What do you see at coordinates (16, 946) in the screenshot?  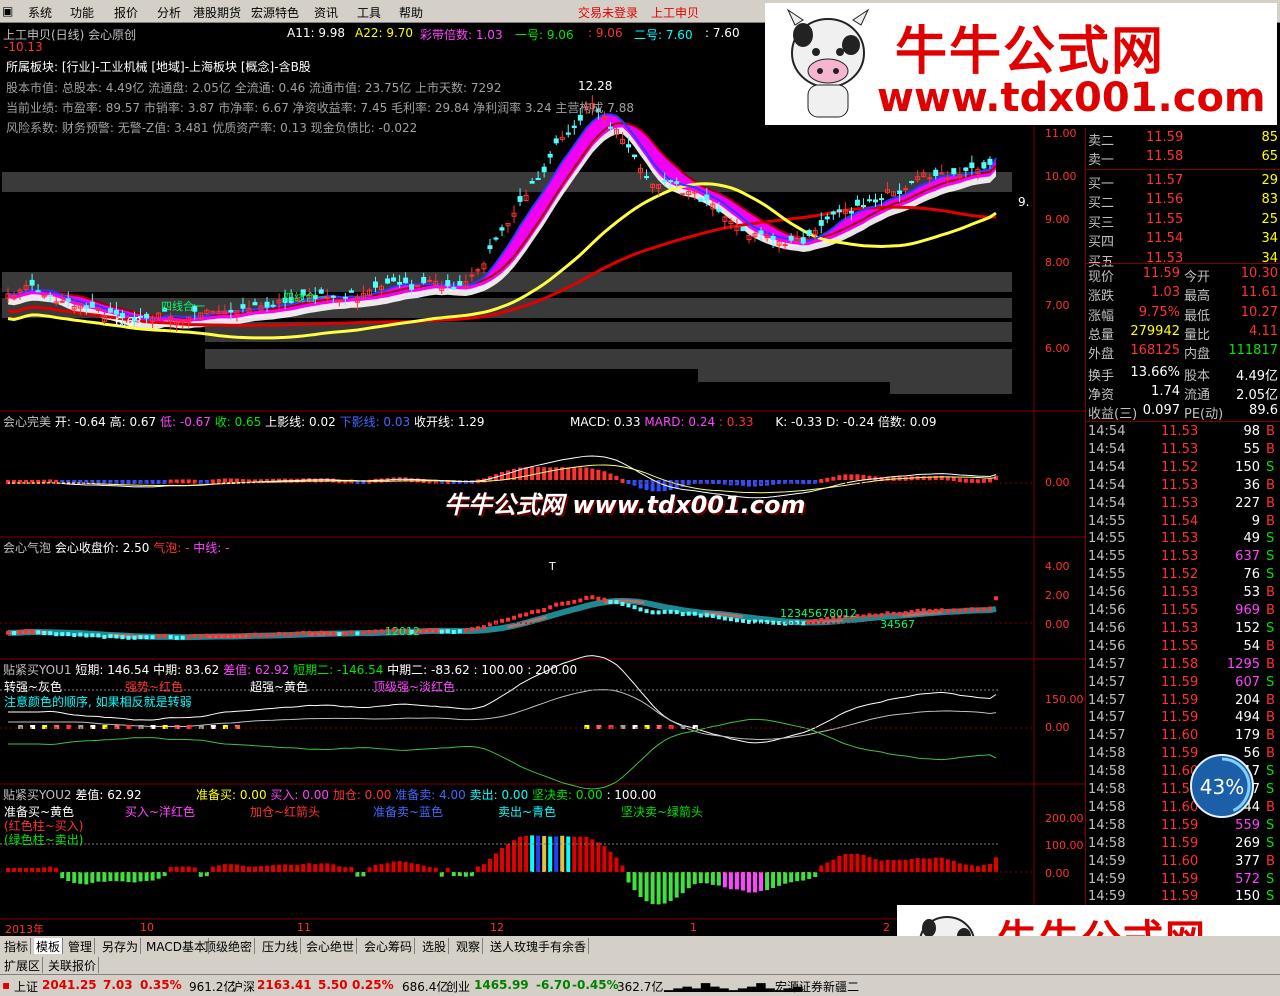 I see `tab-0: 指标` at bounding box center [16, 946].